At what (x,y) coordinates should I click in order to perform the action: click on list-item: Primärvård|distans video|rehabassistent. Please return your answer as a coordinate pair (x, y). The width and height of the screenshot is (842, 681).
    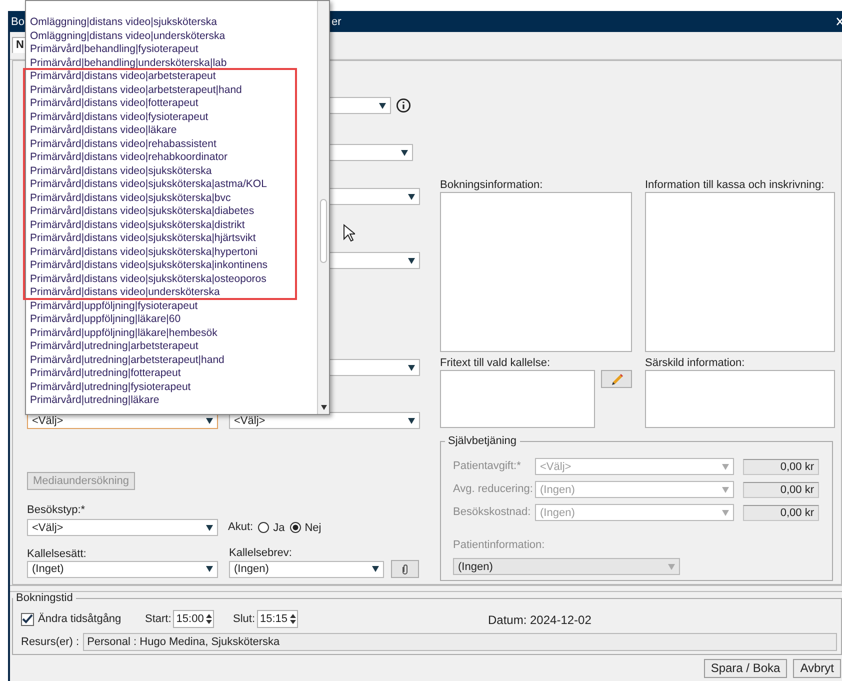
    Looking at the image, I should click on (123, 144).